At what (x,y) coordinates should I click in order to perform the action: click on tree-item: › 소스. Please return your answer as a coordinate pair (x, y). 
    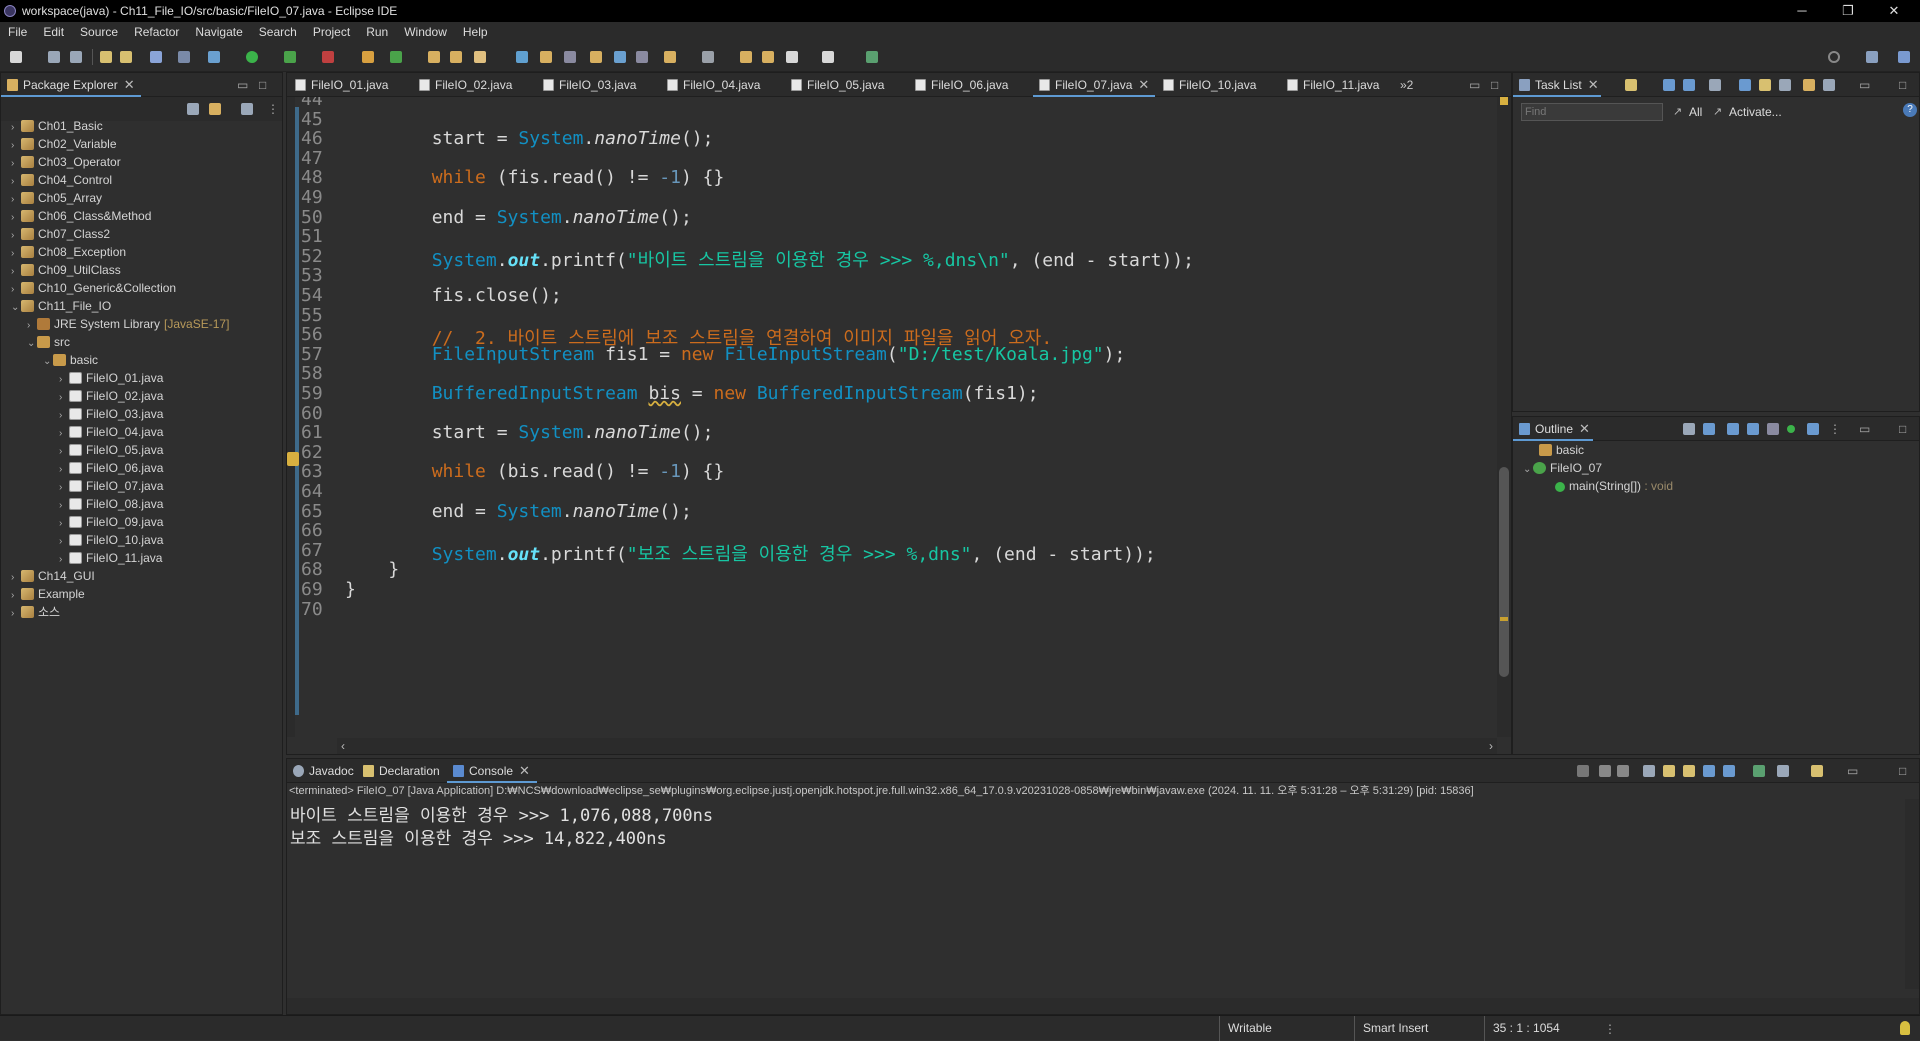
    Looking at the image, I should click on (35, 612).